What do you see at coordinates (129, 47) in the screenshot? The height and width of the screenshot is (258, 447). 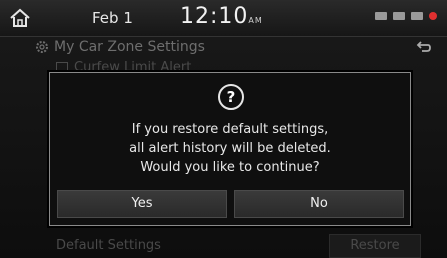 I see `page-title: My Car Zone Settings` at bounding box center [129, 47].